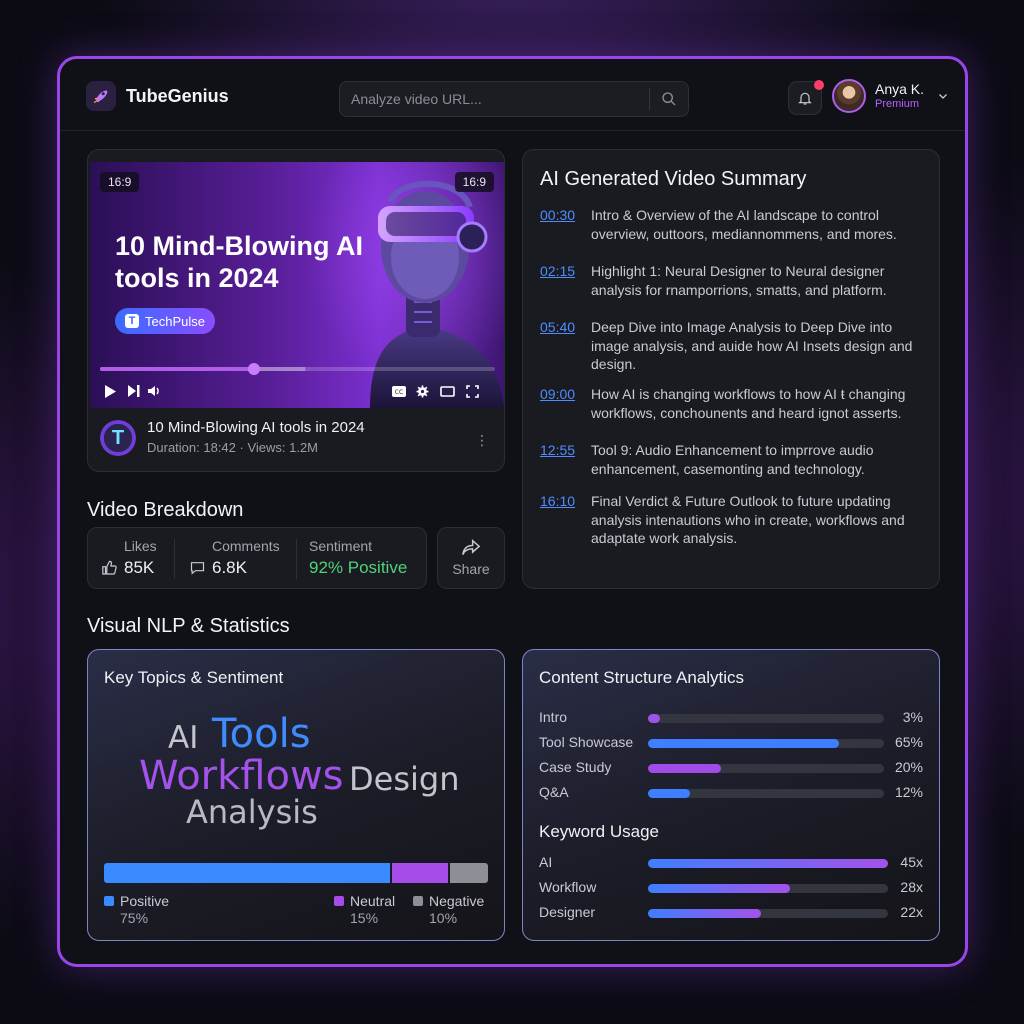  What do you see at coordinates (482, 440) in the screenshot?
I see `more-options-icon: ⋮` at bounding box center [482, 440].